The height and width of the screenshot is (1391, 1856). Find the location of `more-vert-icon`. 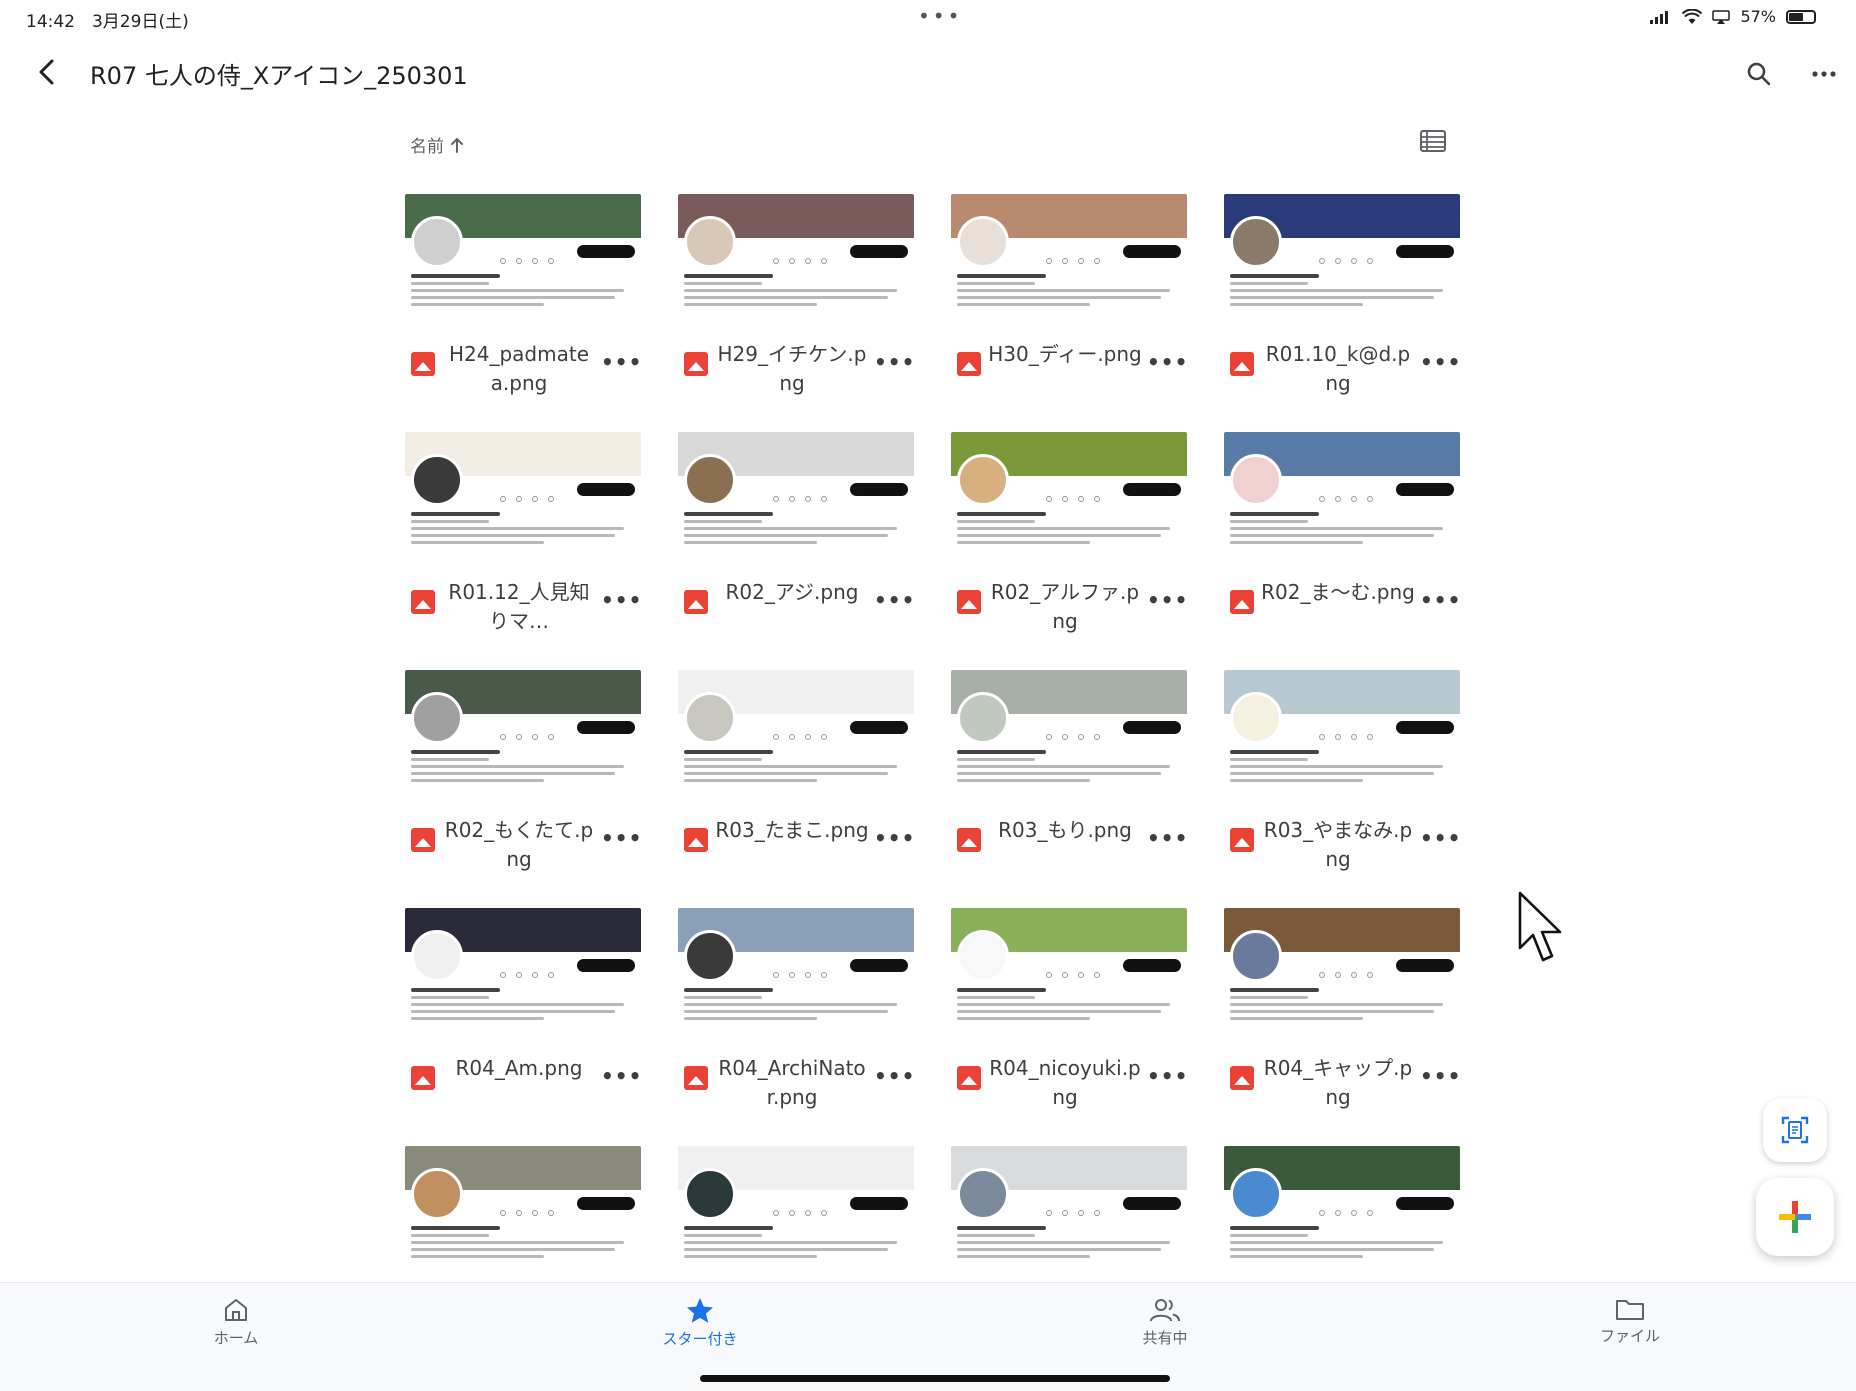

more-vert-icon is located at coordinates (1824, 74).